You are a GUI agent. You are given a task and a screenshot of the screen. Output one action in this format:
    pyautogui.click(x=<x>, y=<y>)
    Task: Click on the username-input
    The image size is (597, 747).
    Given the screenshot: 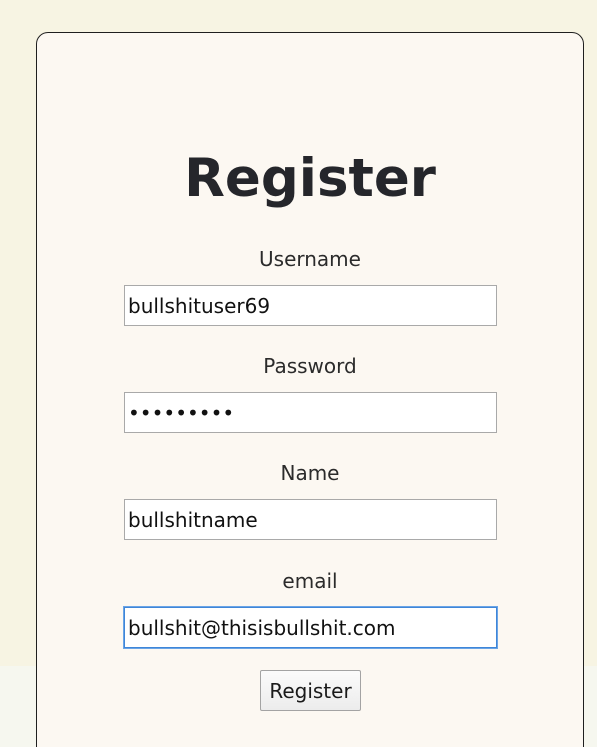 What is the action you would take?
    pyautogui.click(x=310, y=305)
    